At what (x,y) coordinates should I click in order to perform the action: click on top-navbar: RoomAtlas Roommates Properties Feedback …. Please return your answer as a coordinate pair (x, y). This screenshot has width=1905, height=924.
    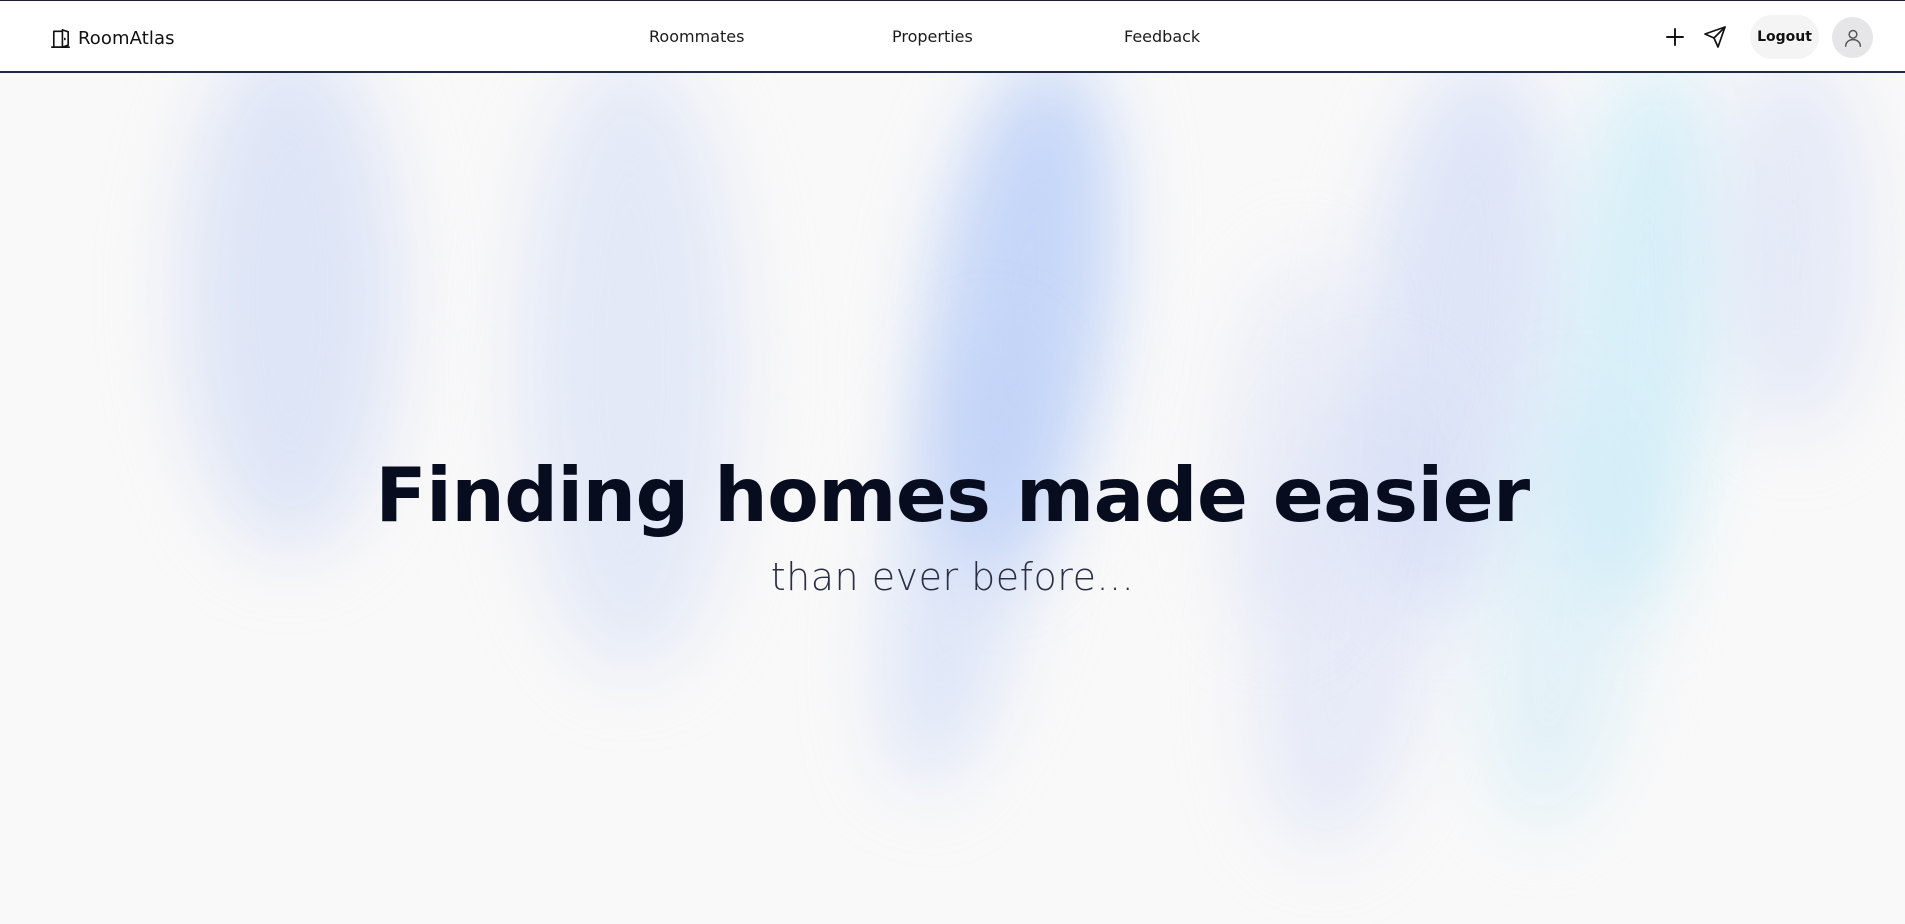
    Looking at the image, I should click on (952, 36).